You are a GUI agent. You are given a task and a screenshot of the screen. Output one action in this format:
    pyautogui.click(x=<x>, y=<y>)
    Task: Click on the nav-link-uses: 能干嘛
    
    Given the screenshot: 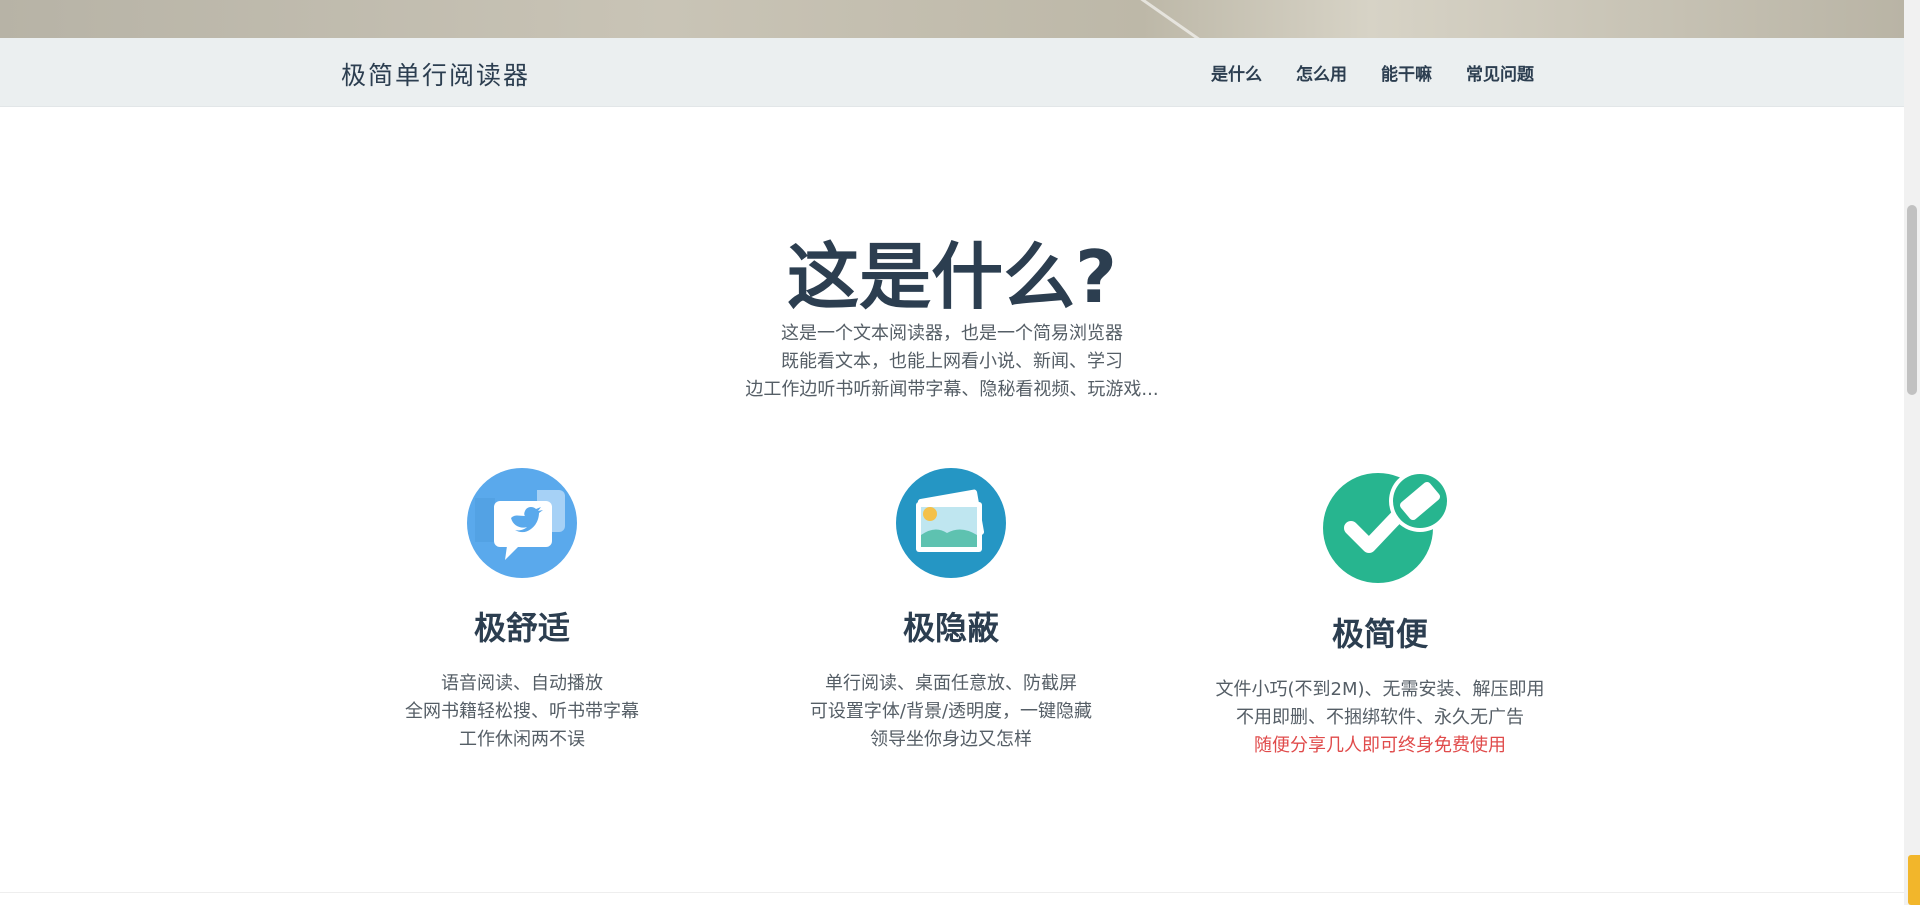 What is the action you would take?
    pyautogui.click(x=1406, y=72)
    